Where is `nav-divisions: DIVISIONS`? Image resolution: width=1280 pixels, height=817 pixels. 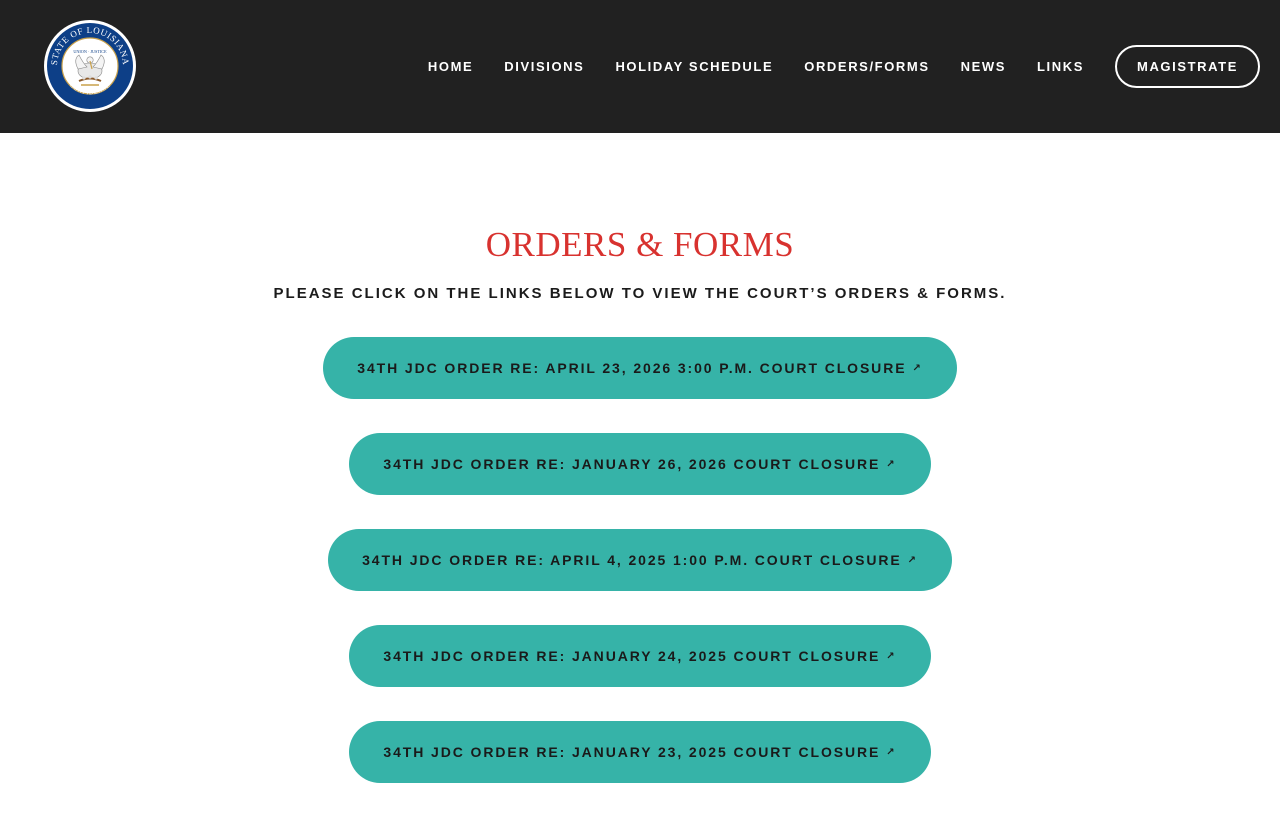
nav-divisions: DIVISIONS is located at coordinates (544, 66).